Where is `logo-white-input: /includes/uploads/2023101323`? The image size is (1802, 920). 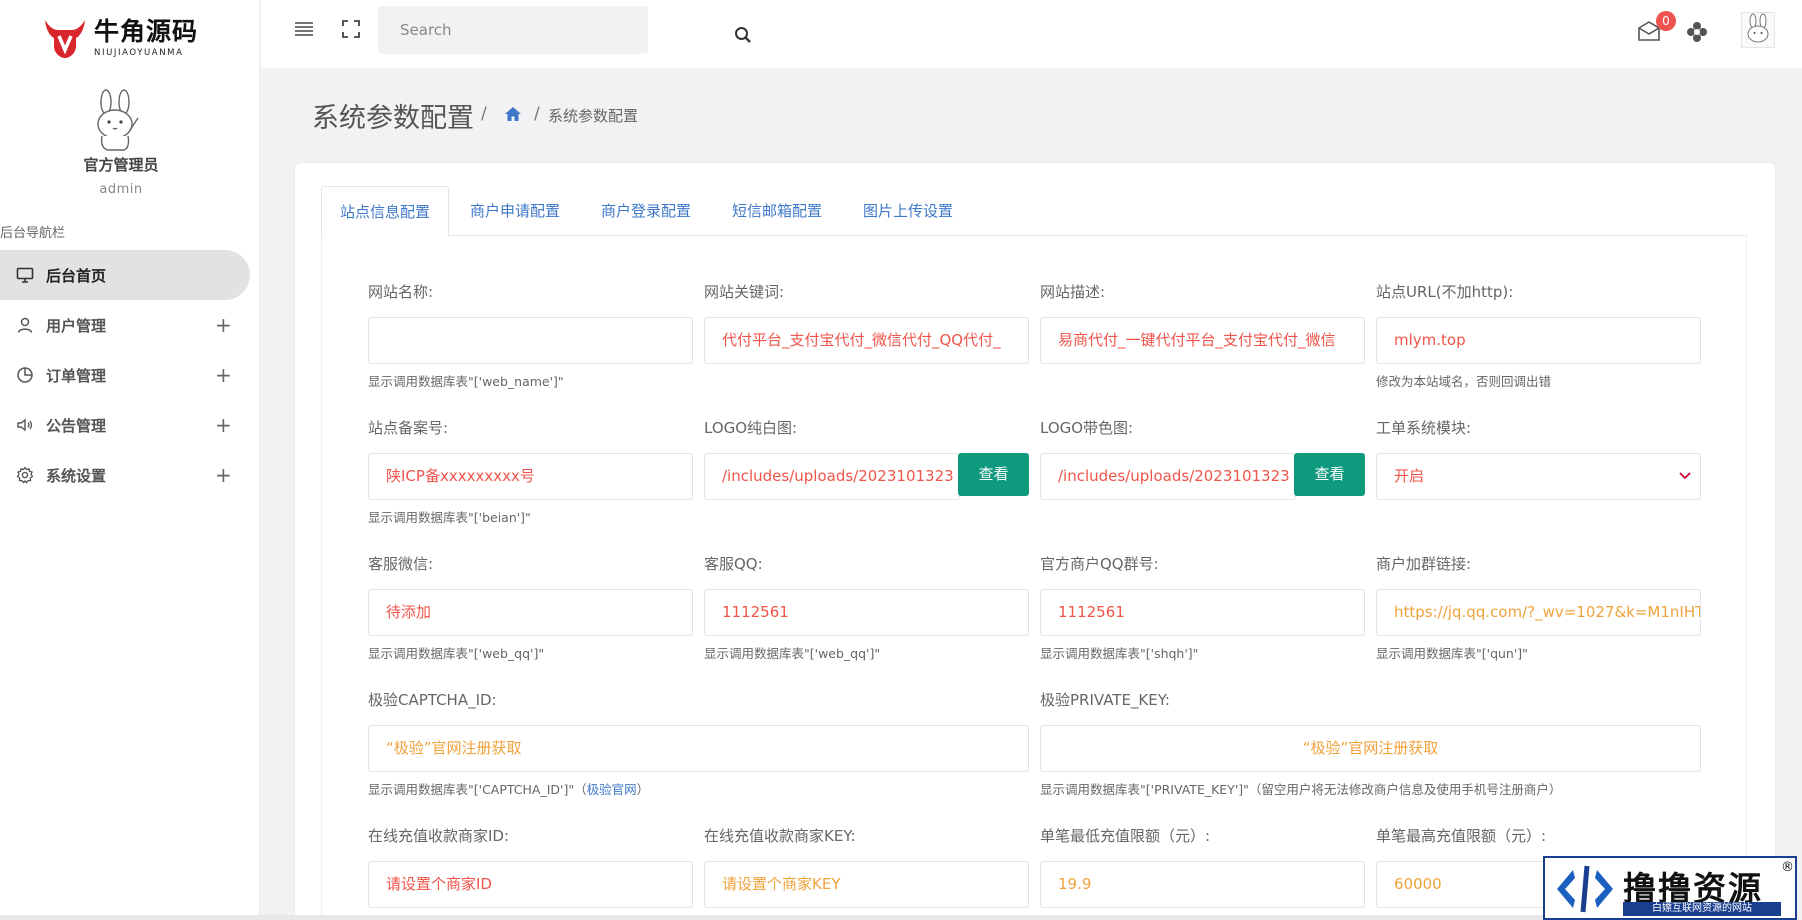 logo-white-input: /includes/uploads/2023101323 is located at coordinates (832, 476).